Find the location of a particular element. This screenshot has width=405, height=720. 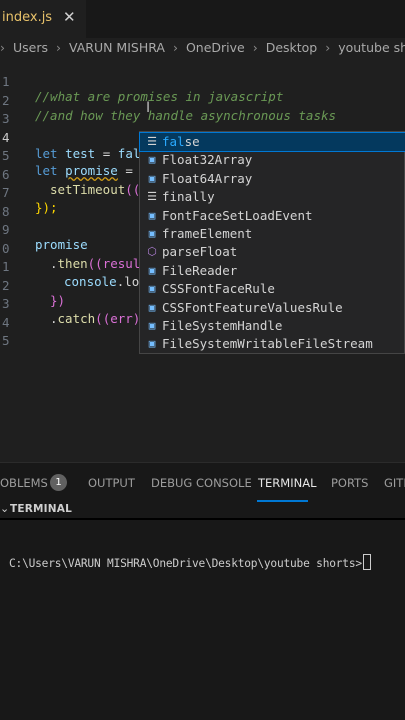

code-line: 1 console.lo is located at coordinates (69, 266).